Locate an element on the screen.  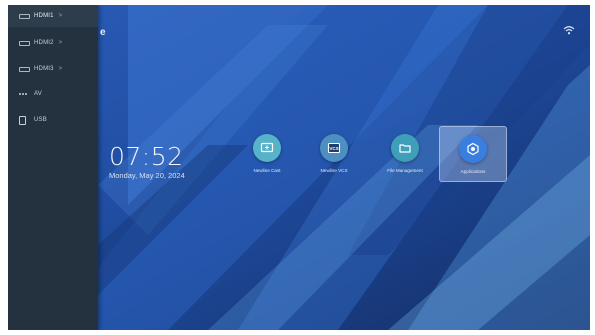
sidebar-item-hdmi2: HDMI2 > is located at coordinates (53, 43).